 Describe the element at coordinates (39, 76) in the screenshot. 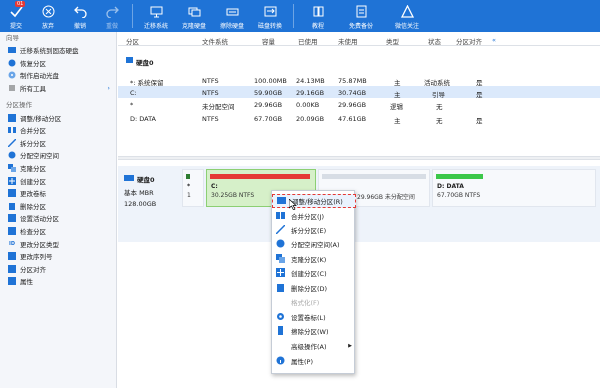

I see `sidebar-item-label: 制作启动光盘` at that location.